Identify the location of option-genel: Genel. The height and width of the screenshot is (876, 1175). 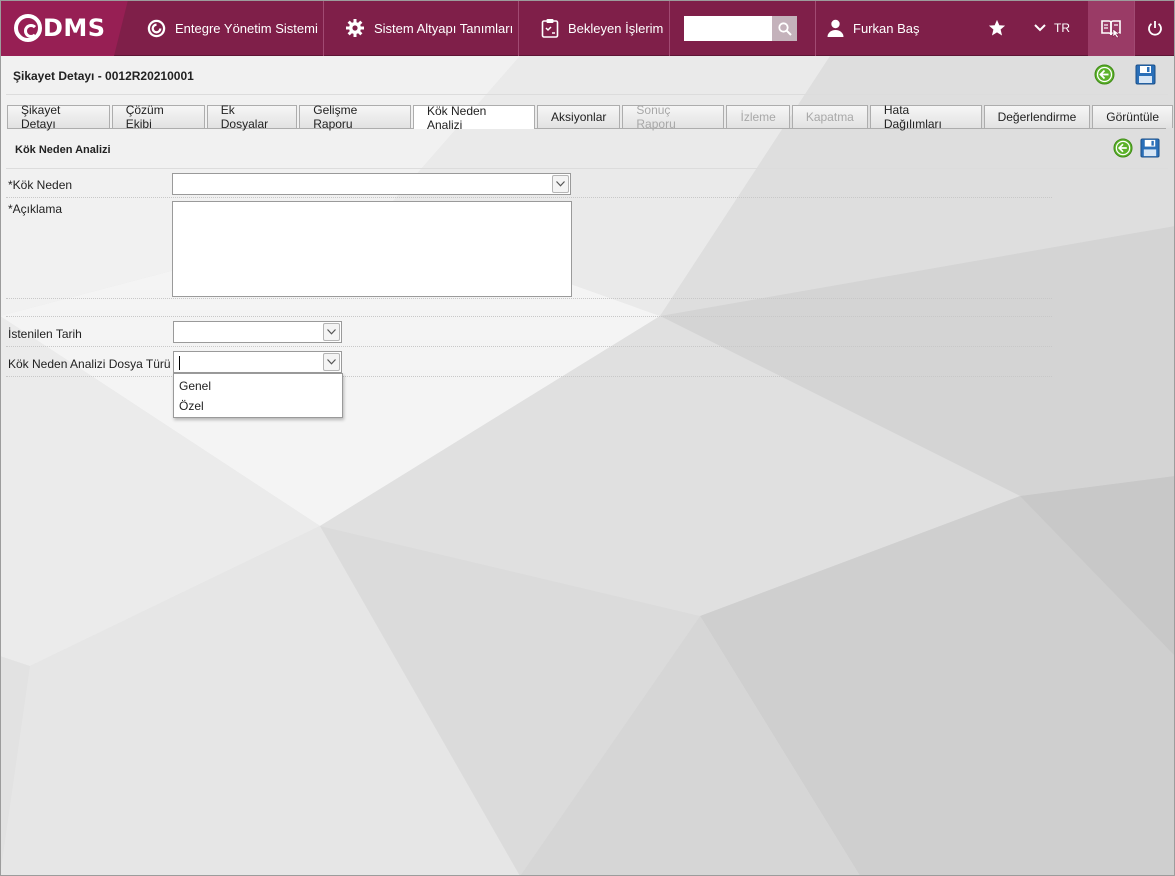
(258, 386).